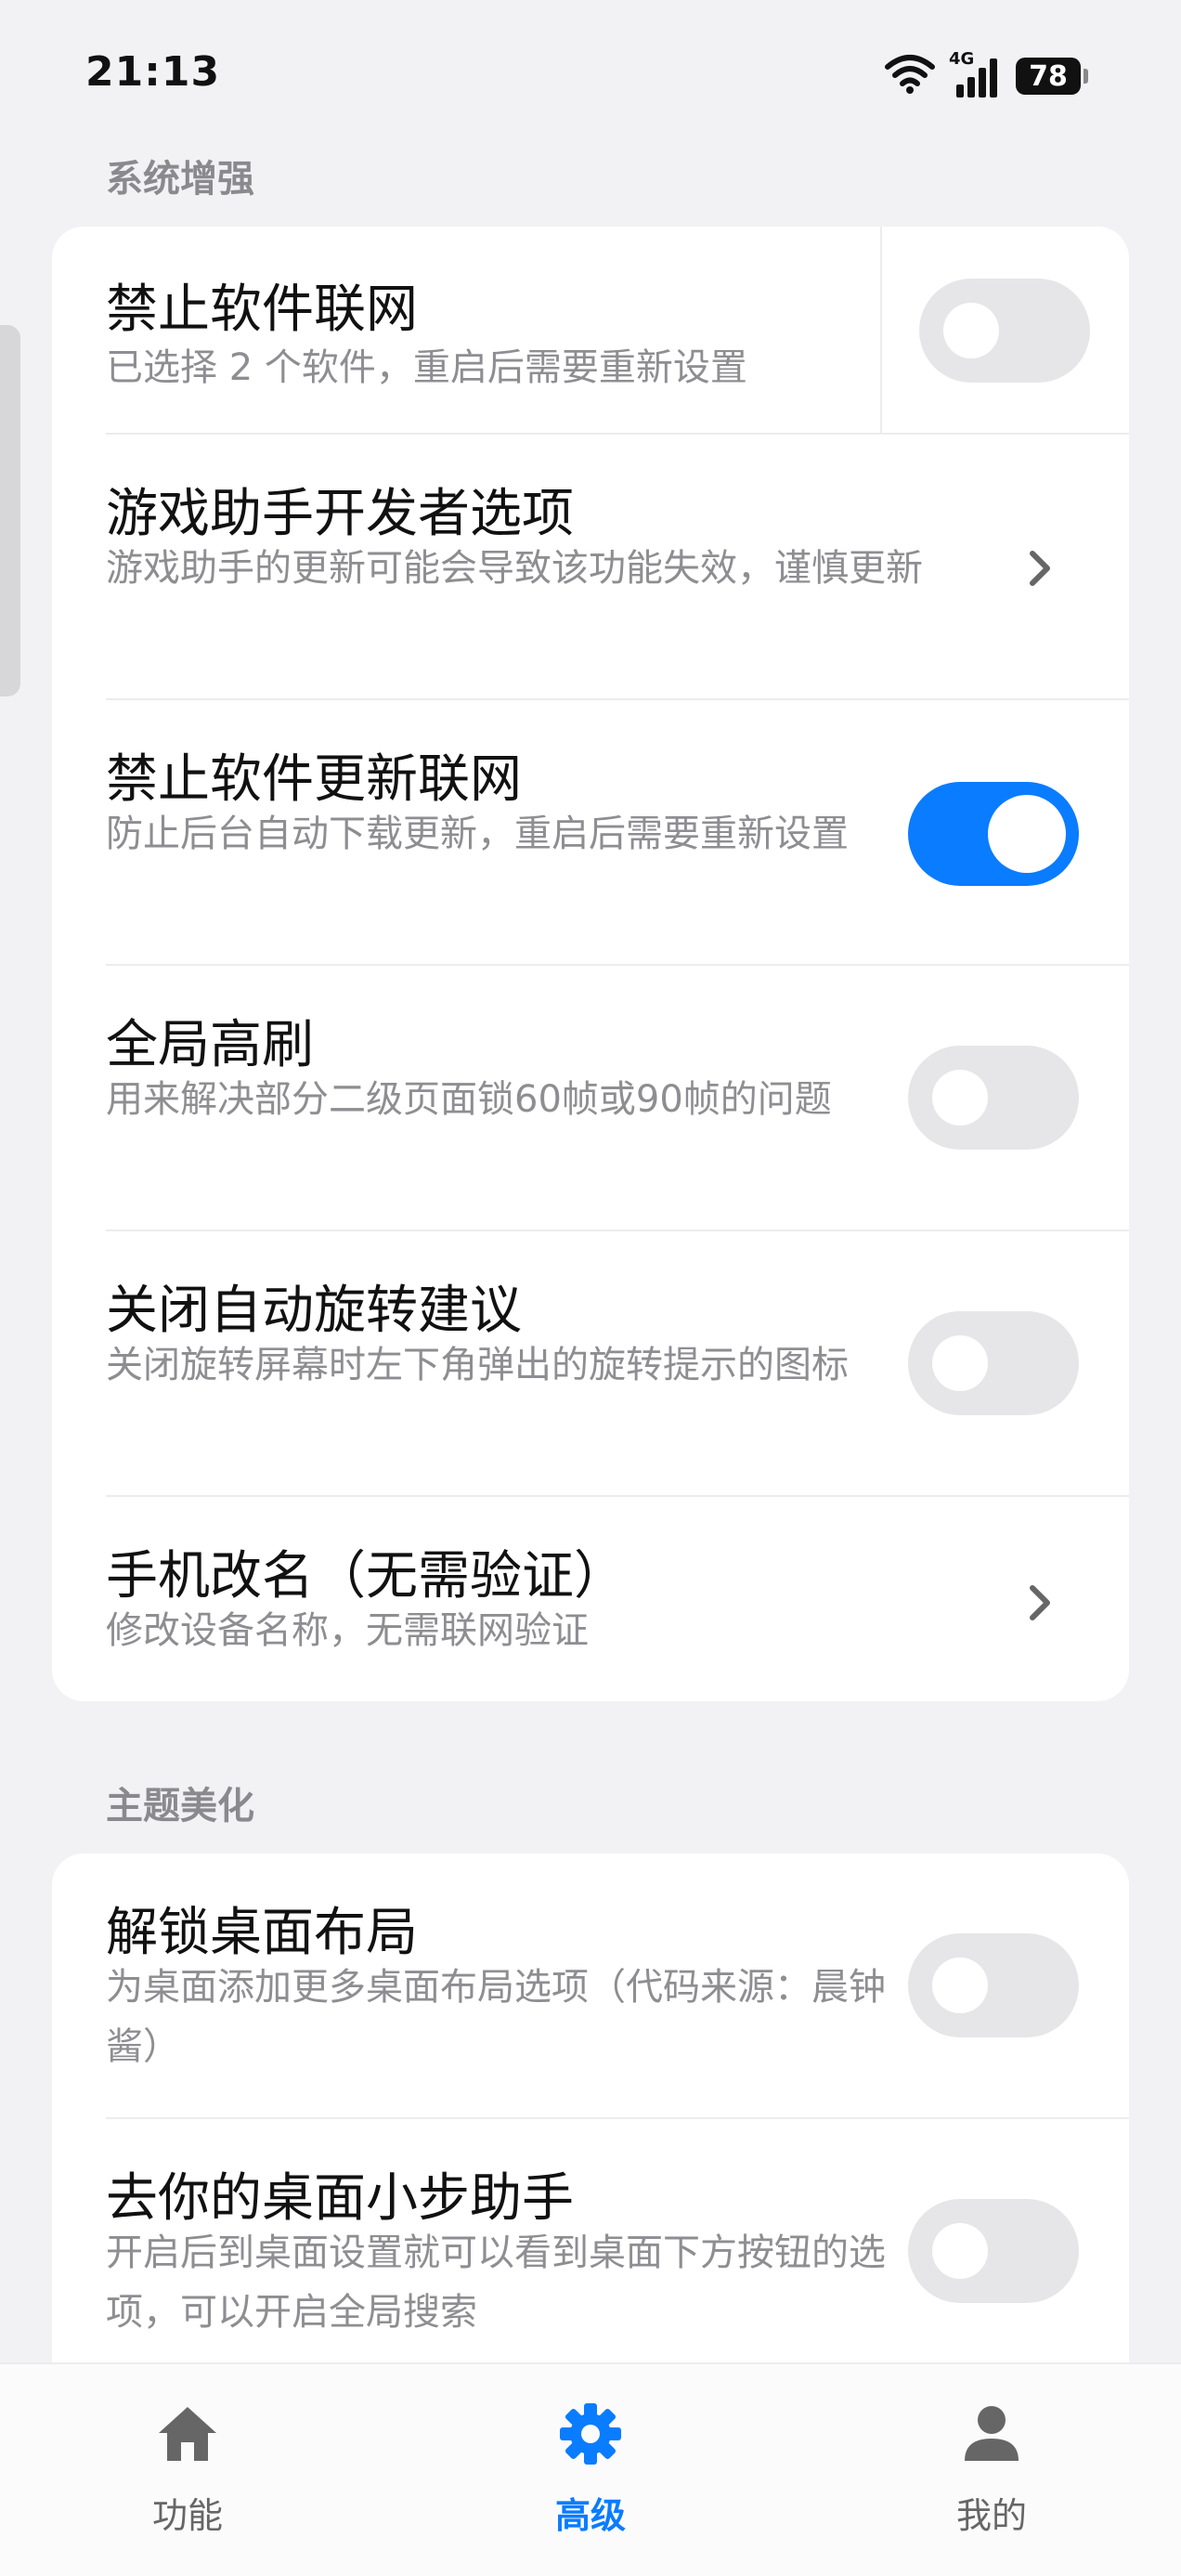 This screenshot has height=2576, width=1181. I want to click on setting-row-disable-rotation-suggestion: 关闭自动旋转建议 关闭旋转屏幕时左下角弹出的旋转提示的图标, so click(590, 1364).